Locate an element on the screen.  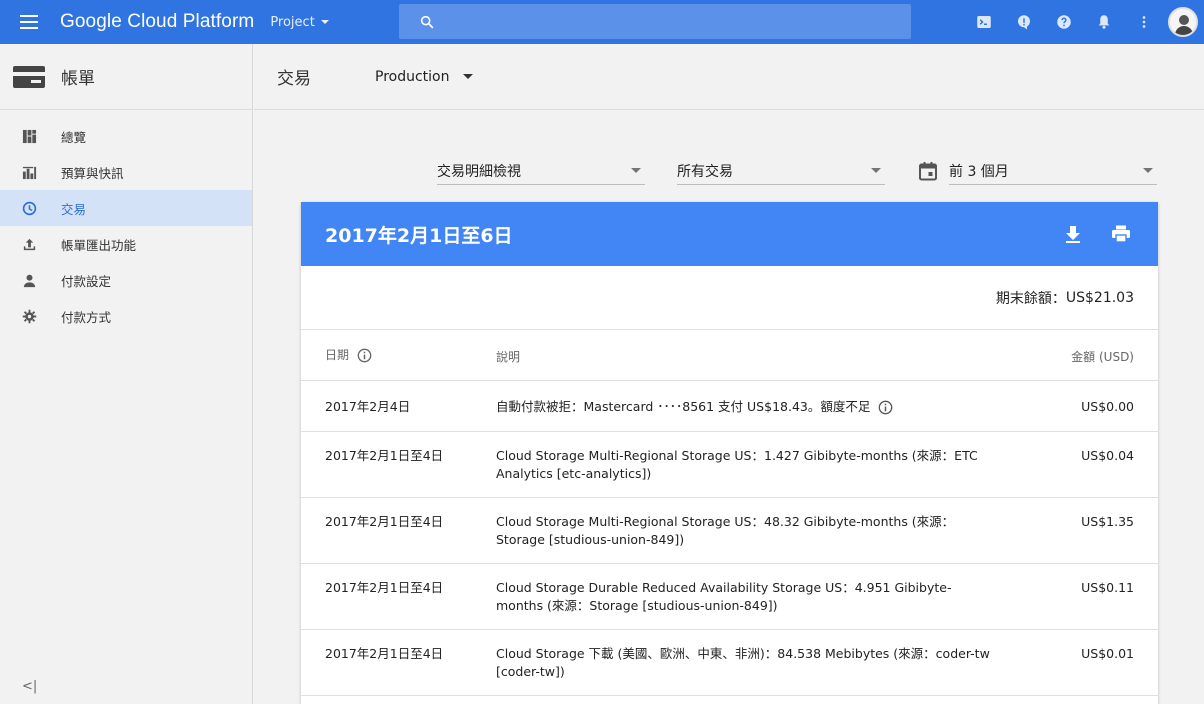
person-icon is located at coordinates (29, 280).